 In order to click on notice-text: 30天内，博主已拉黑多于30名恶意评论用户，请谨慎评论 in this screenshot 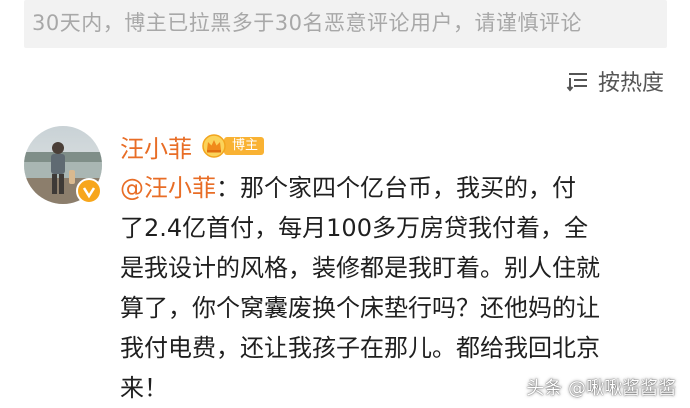, I will do `click(307, 23)`.